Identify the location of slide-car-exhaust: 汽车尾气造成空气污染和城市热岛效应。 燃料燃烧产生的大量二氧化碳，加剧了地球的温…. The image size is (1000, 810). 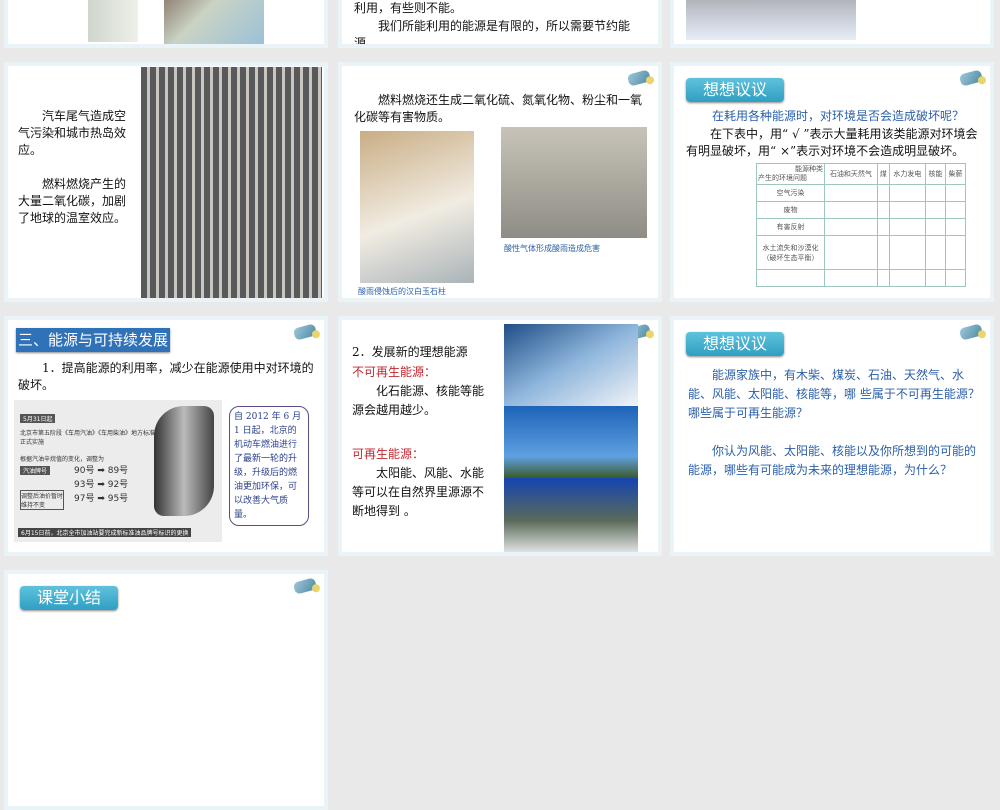
(166, 182).